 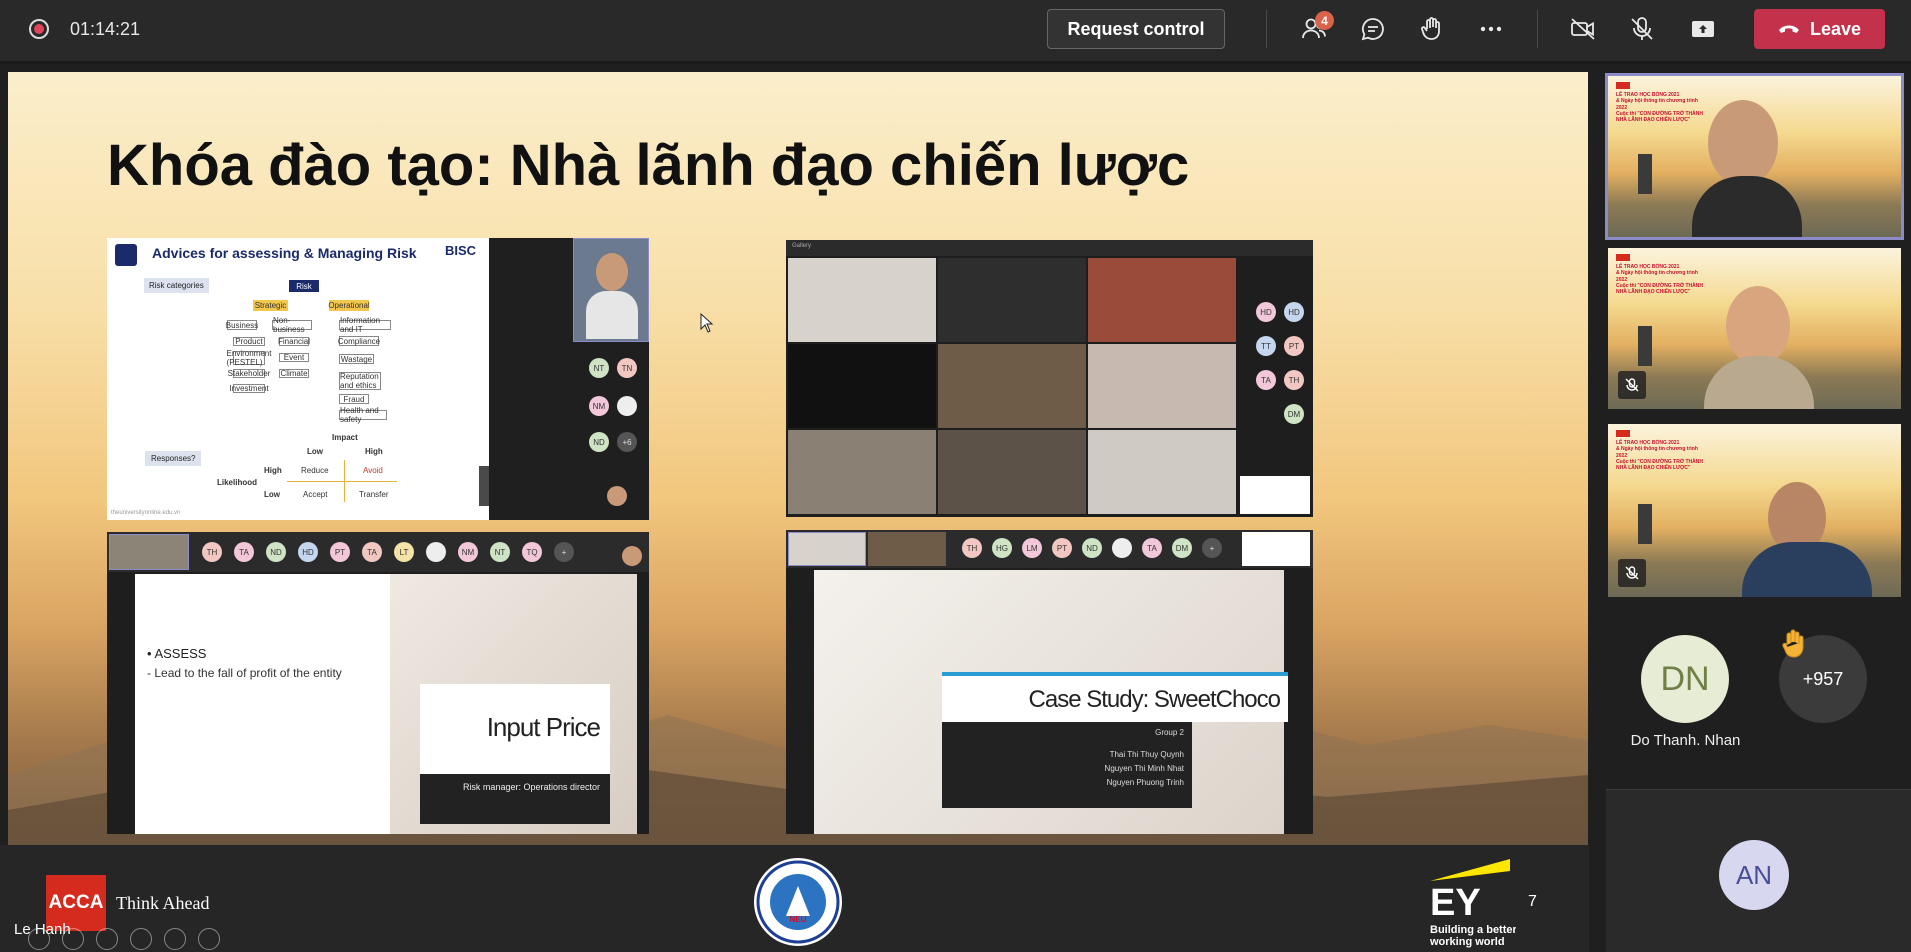 What do you see at coordinates (1136, 29) in the screenshot?
I see `request-control-button: Request control` at bounding box center [1136, 29].